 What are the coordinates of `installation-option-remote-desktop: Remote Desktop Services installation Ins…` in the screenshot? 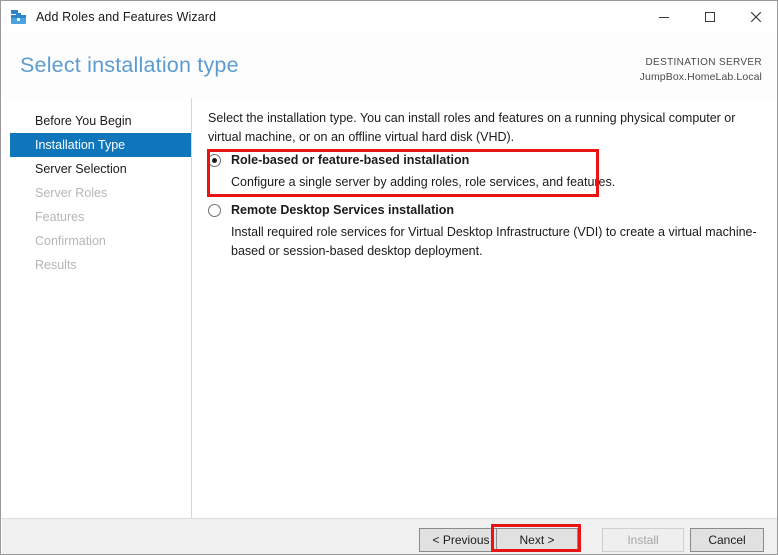 It's located at (486, 231).